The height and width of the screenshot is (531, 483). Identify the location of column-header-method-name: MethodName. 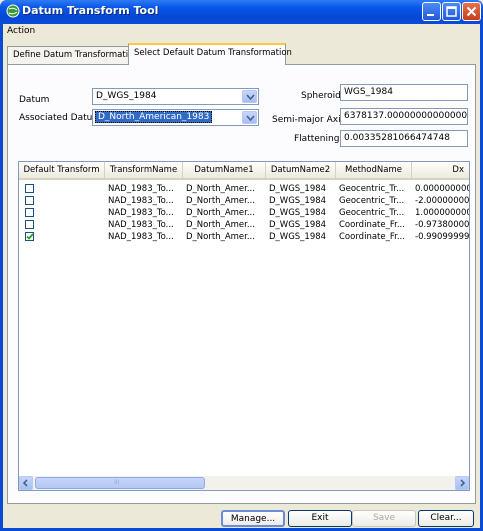
(374, 171).